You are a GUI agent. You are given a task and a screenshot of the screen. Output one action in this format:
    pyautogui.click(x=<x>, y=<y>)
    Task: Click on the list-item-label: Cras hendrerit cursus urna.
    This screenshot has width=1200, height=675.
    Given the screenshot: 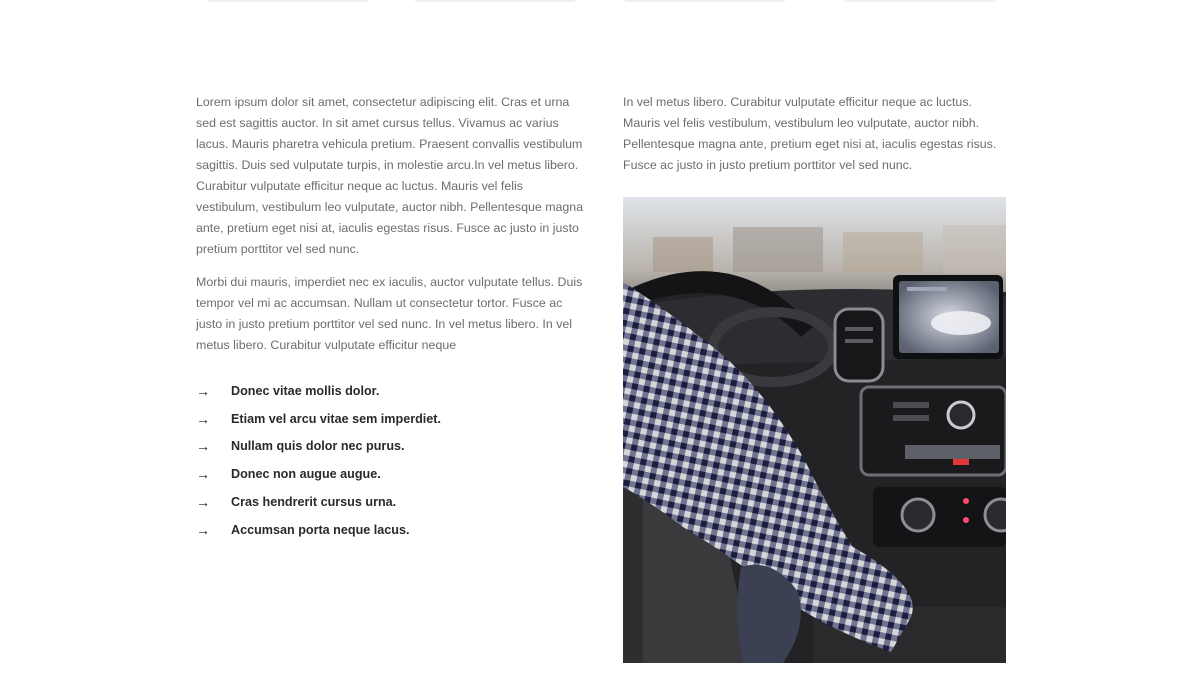 What is the action you would take?
    pyautogui.click(x=314, y=502)
    